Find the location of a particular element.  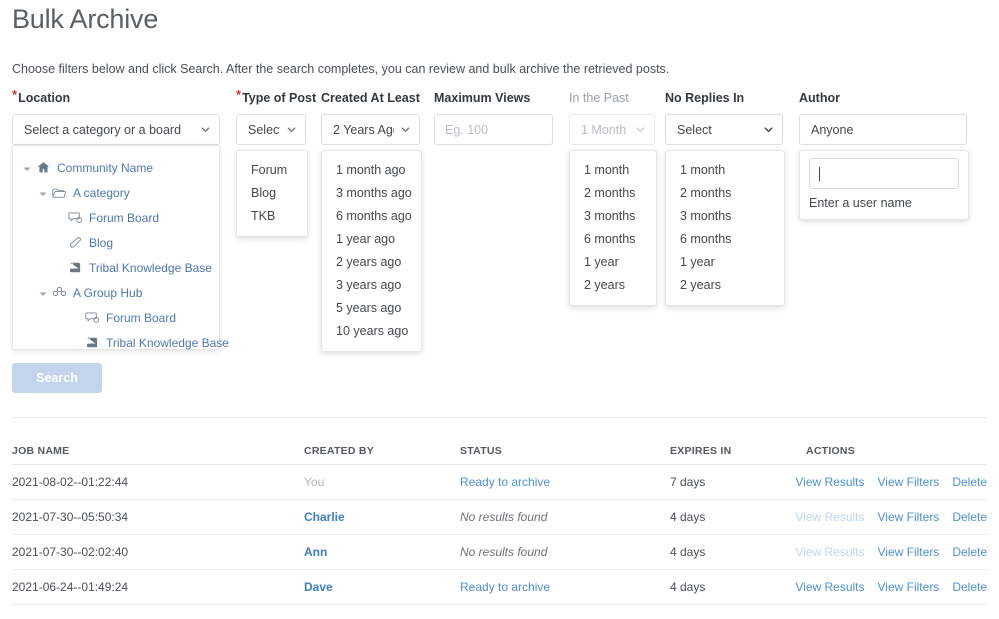

menu-item-replies-3: 6 months is located at coordinates (725, 239).